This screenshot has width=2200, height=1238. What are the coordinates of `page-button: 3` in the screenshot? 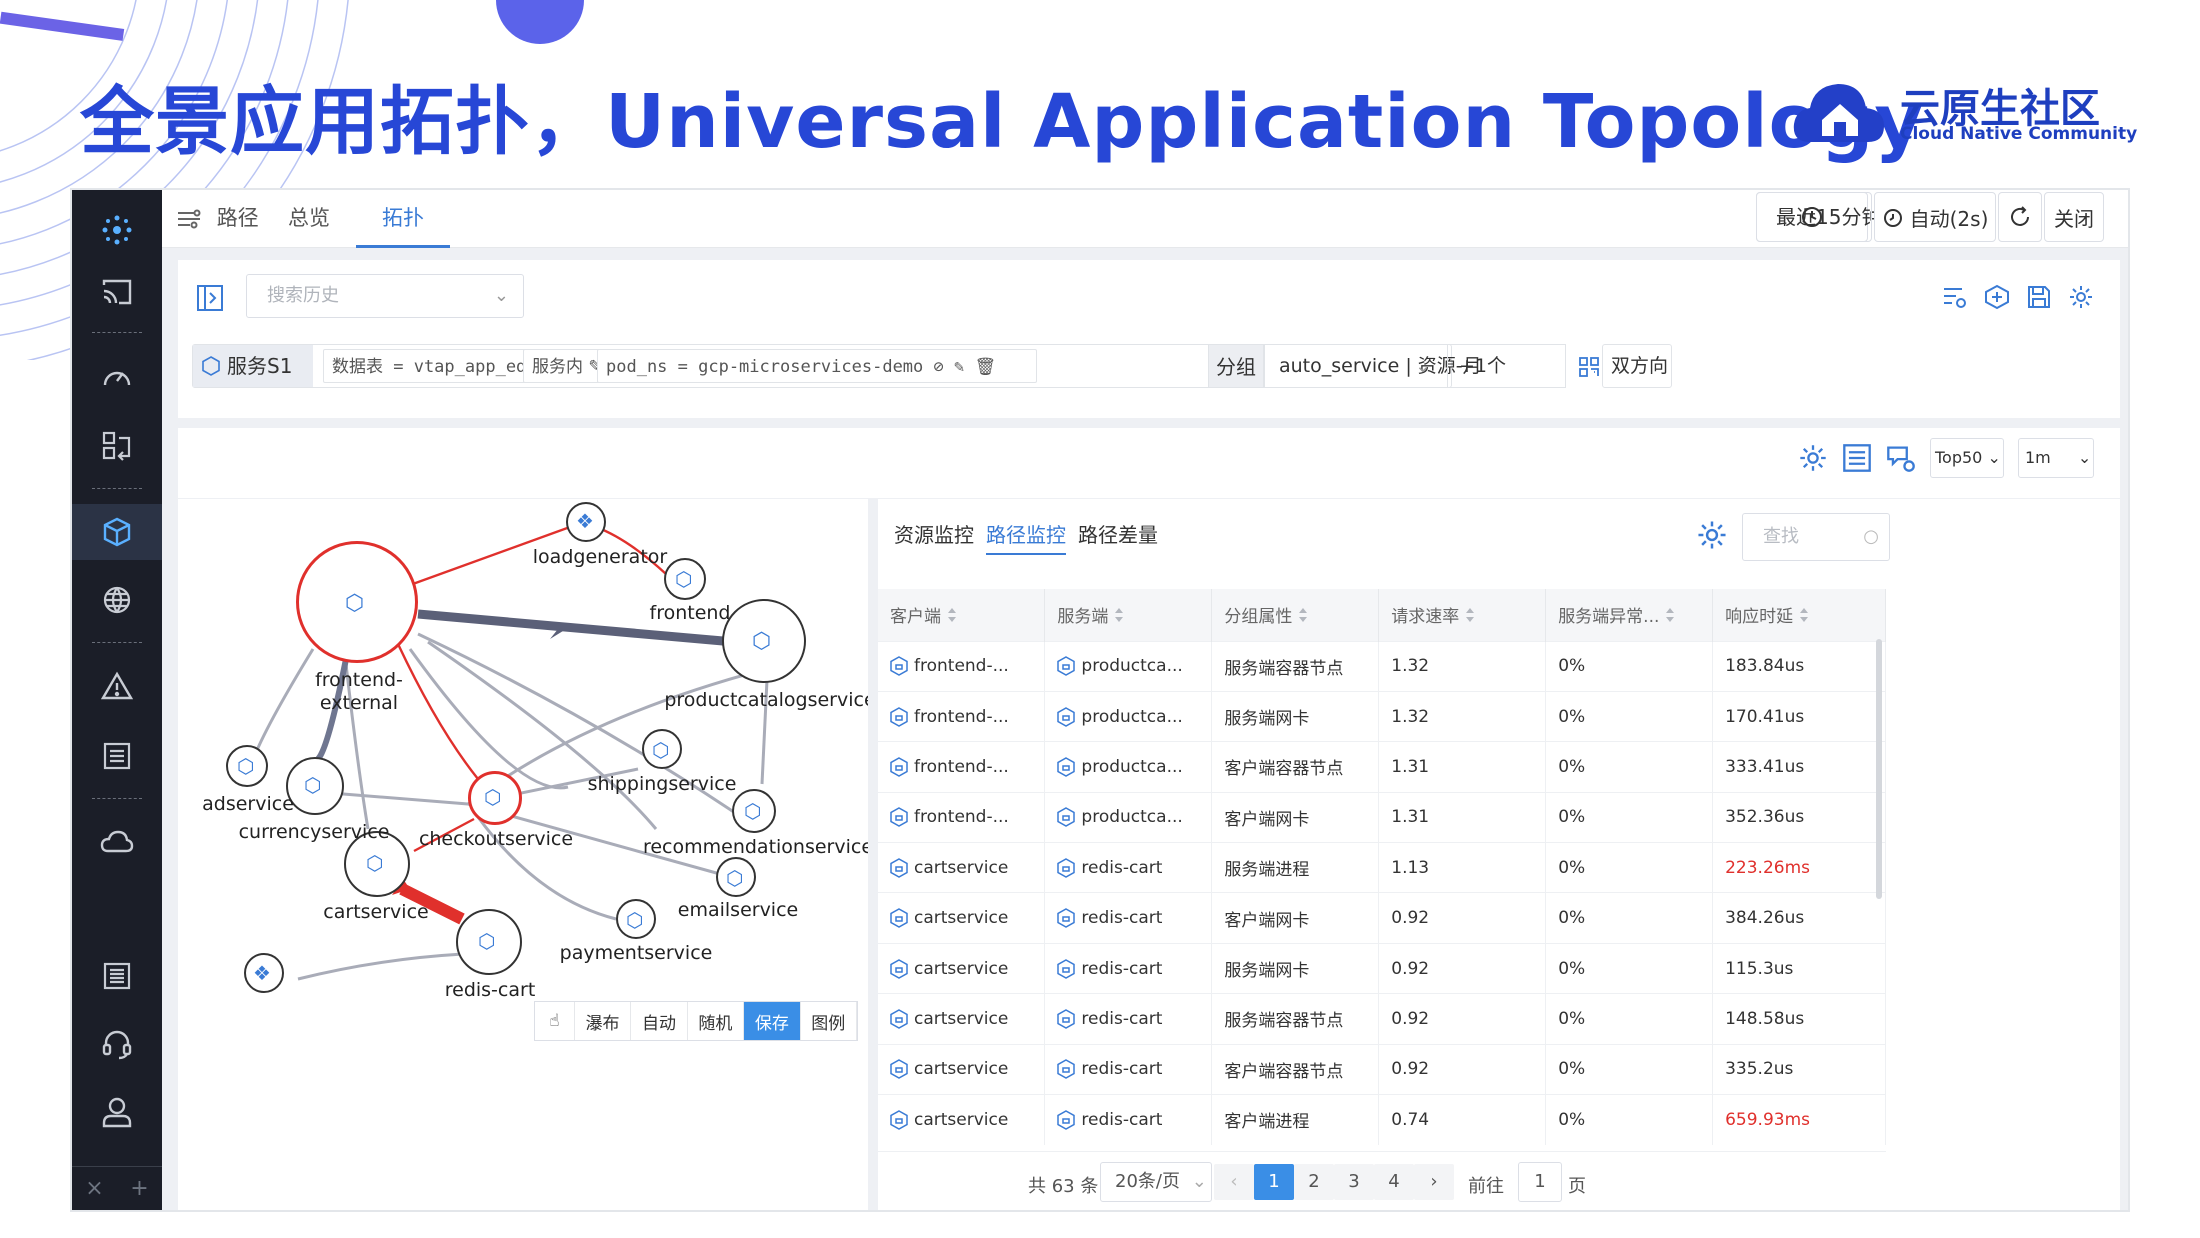 It's located at (1354, 1182).